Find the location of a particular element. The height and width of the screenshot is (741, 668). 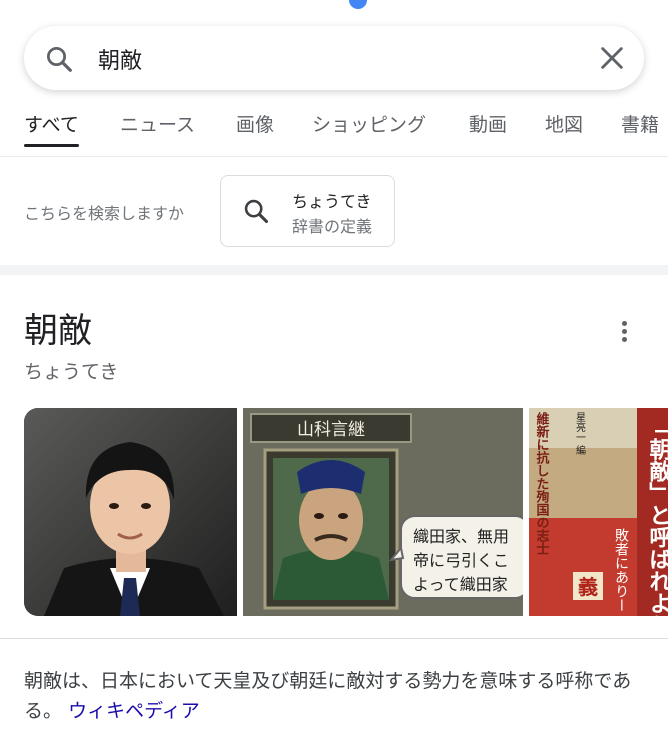

tab-images: 画像 is located at coordinates (255, 130).